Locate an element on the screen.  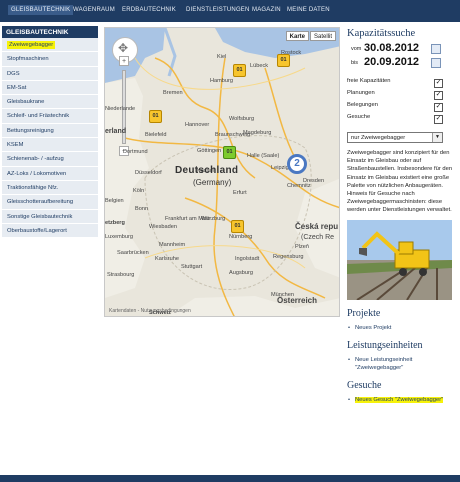
nav-meine-daten: MEINE DATEN is located at coordinates (308, 10).